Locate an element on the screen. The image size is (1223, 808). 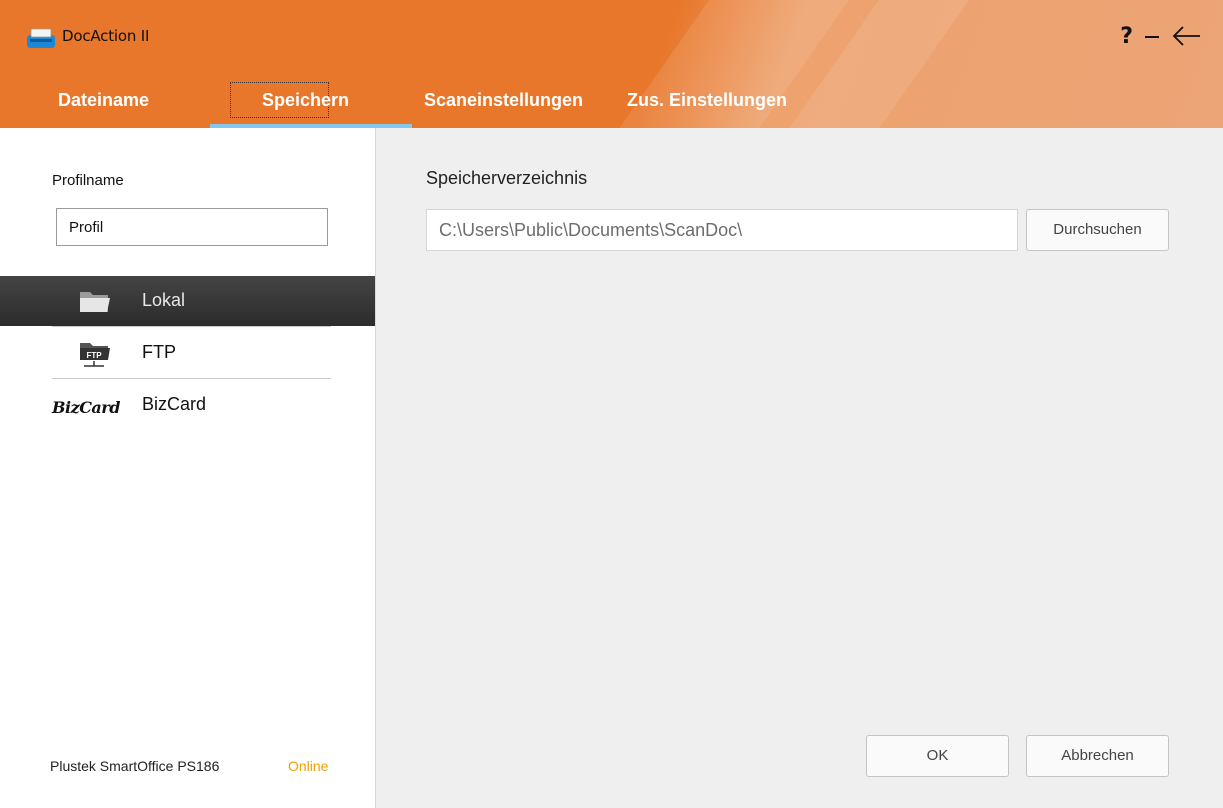
tab-speichern: Speichern is located at coordinates (311, 105).